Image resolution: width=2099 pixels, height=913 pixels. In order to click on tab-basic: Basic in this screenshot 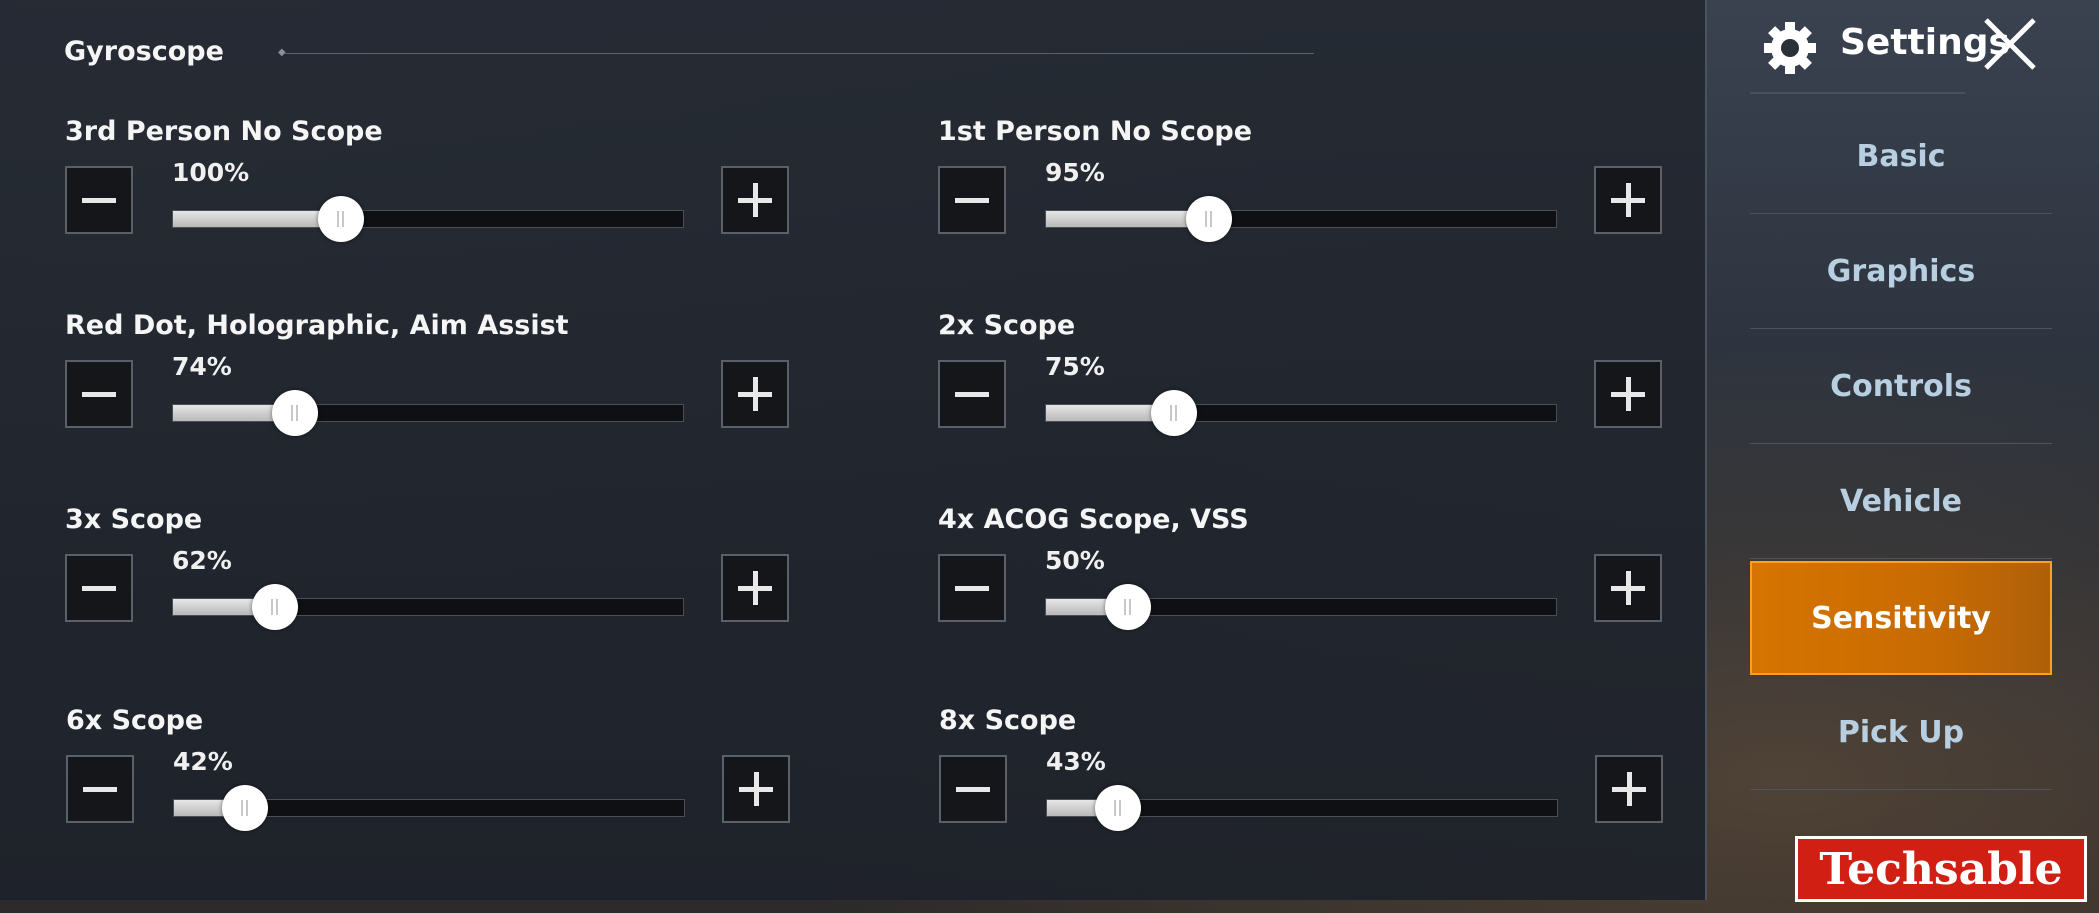, I will do `click(1901, 157)`.